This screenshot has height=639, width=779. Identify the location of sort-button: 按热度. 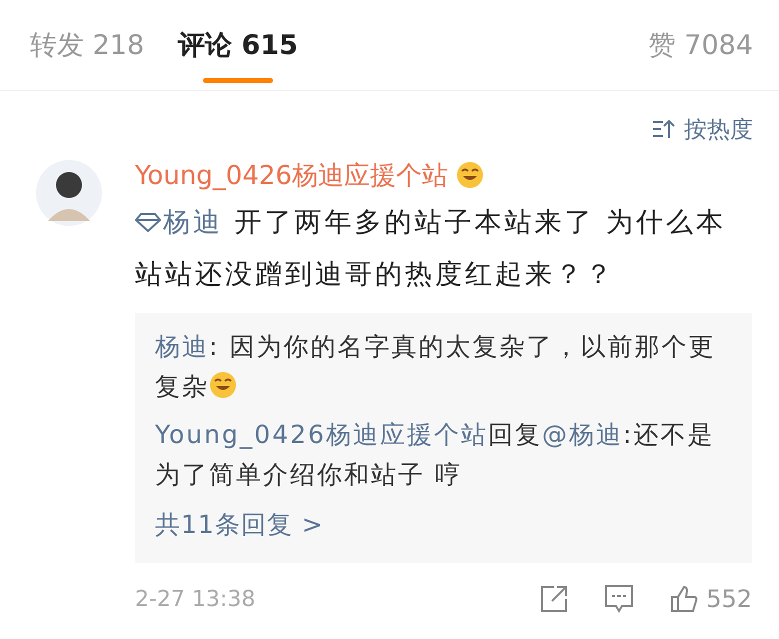
(702, 129).